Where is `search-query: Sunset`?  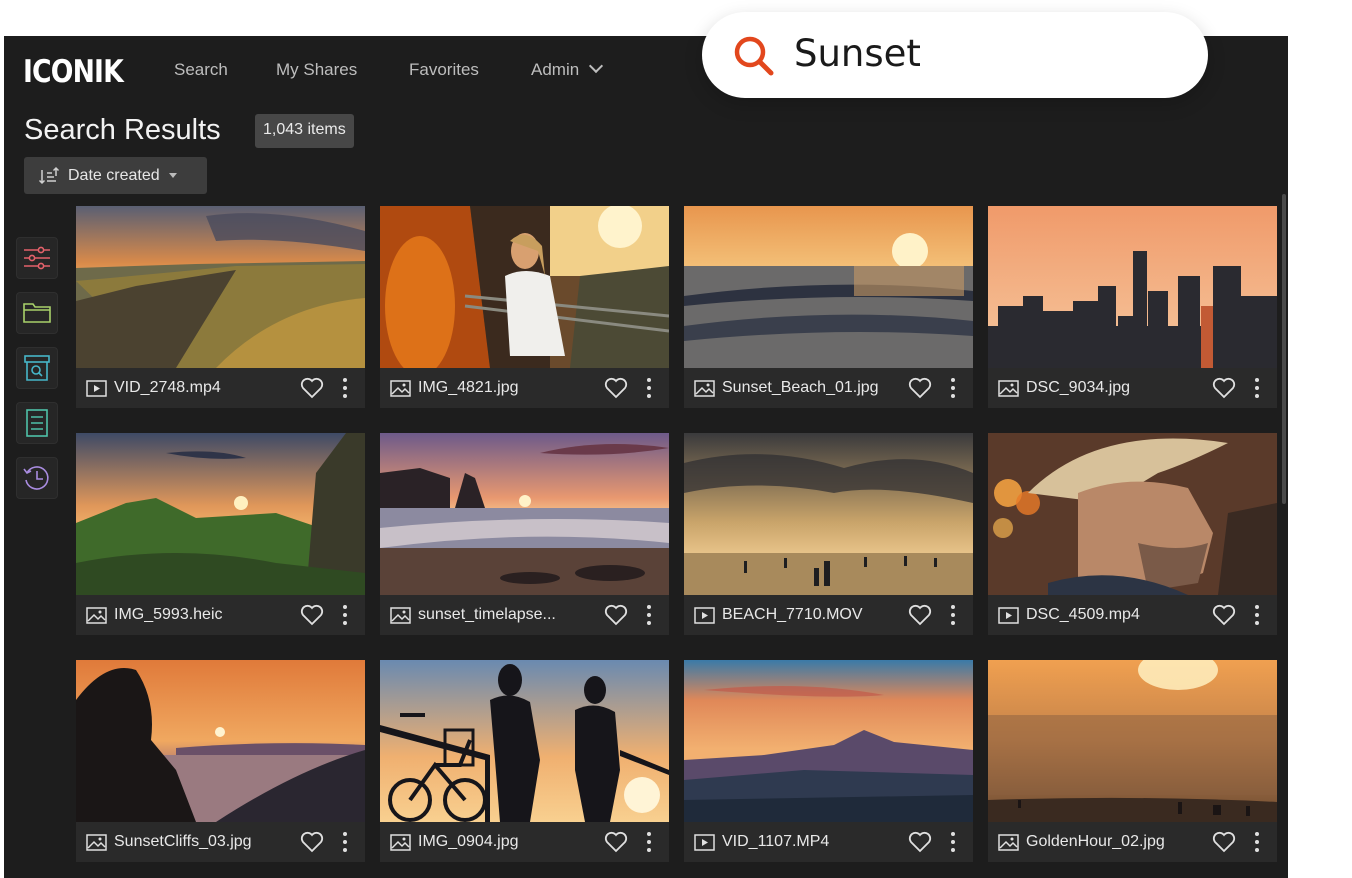 search-query: Sunset is located at coordinates (857, 53).